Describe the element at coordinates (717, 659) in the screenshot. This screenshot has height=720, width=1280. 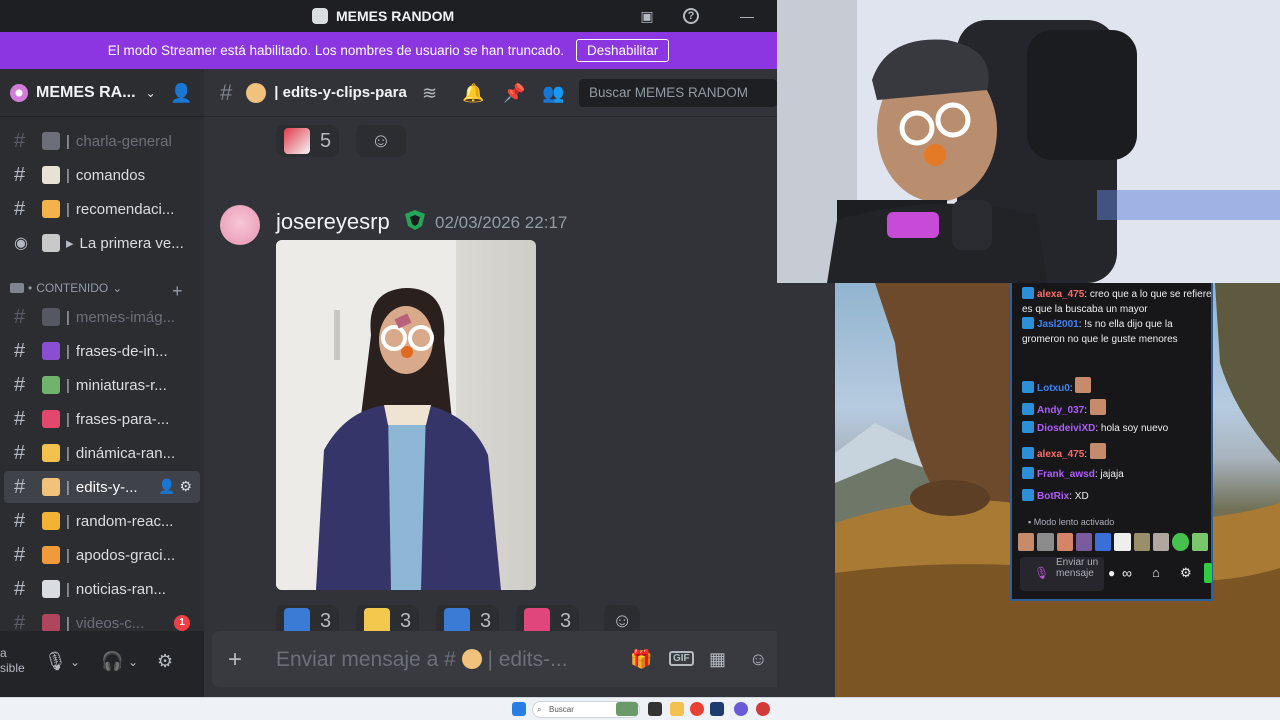
I see `sticker-icon: ▦` at that location.